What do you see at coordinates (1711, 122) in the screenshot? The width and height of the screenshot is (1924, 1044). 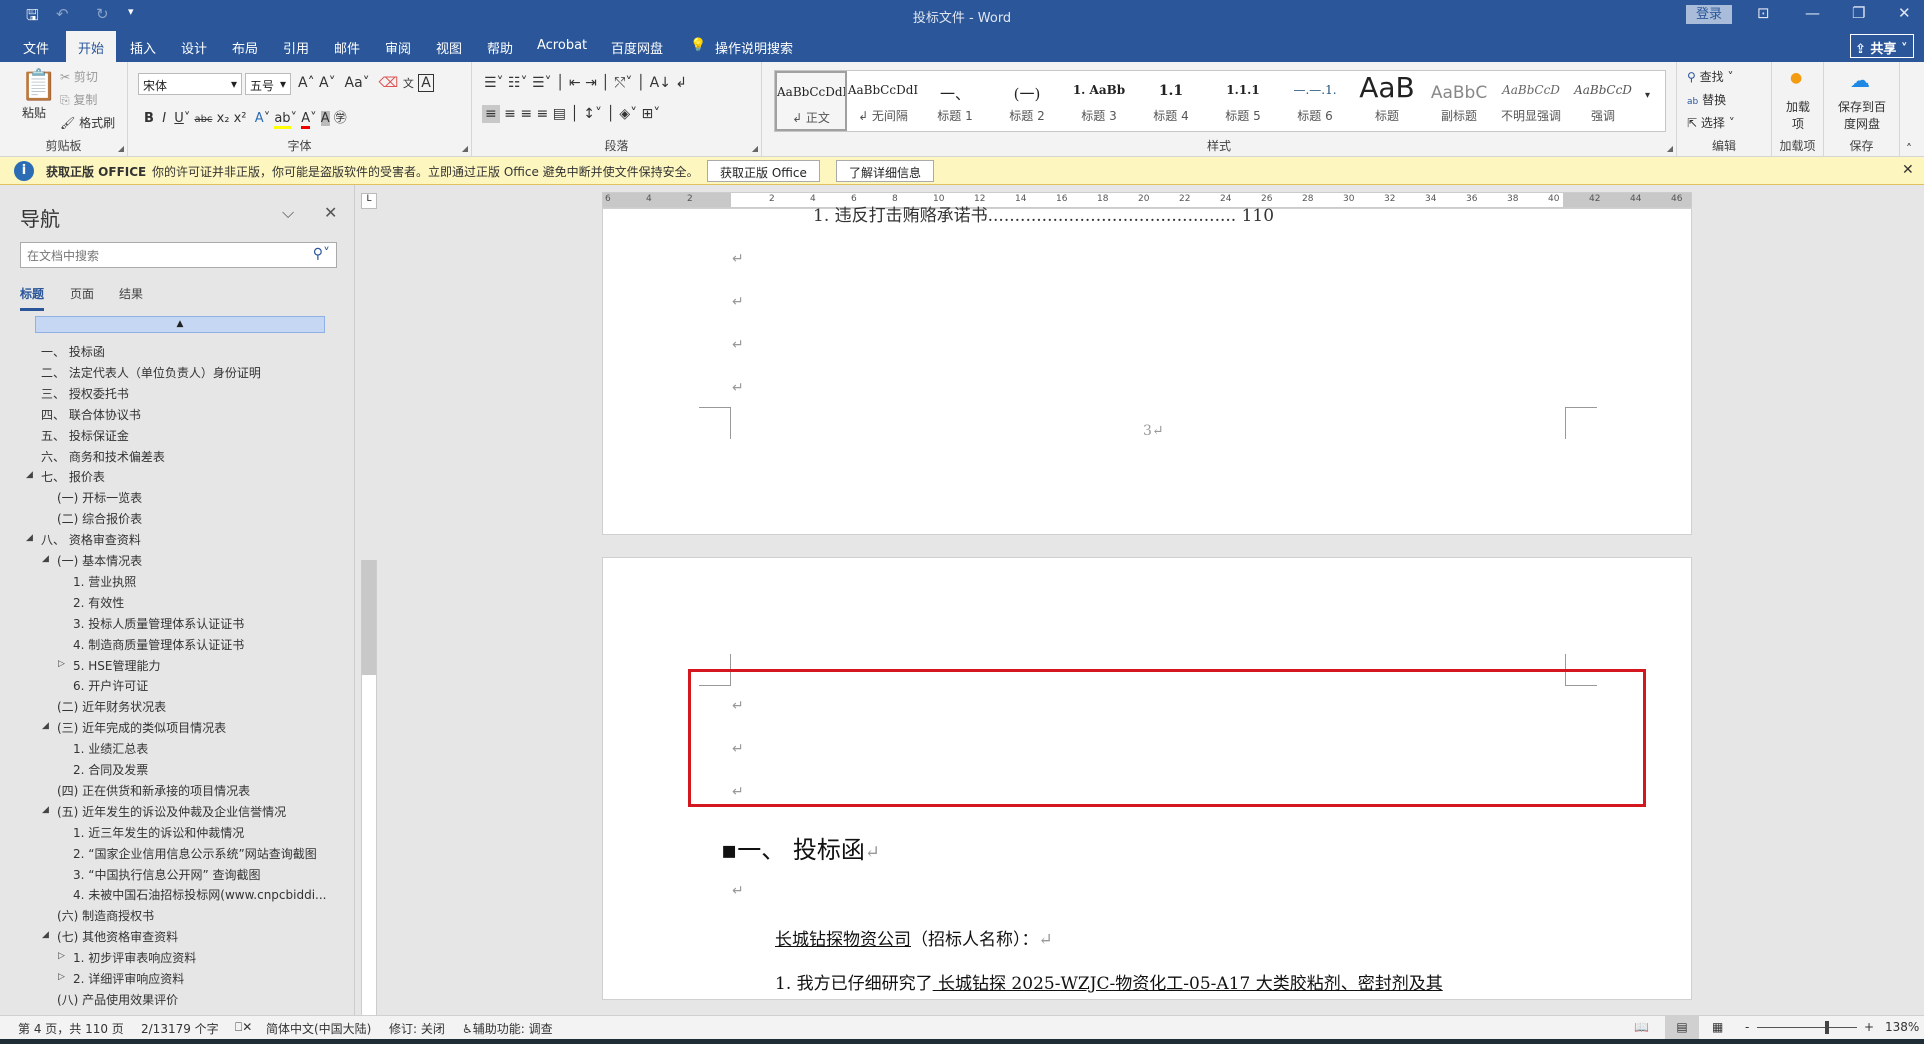 I see `select-button: ⇱ 选择 ˅` at bounding box center [1711, 122].